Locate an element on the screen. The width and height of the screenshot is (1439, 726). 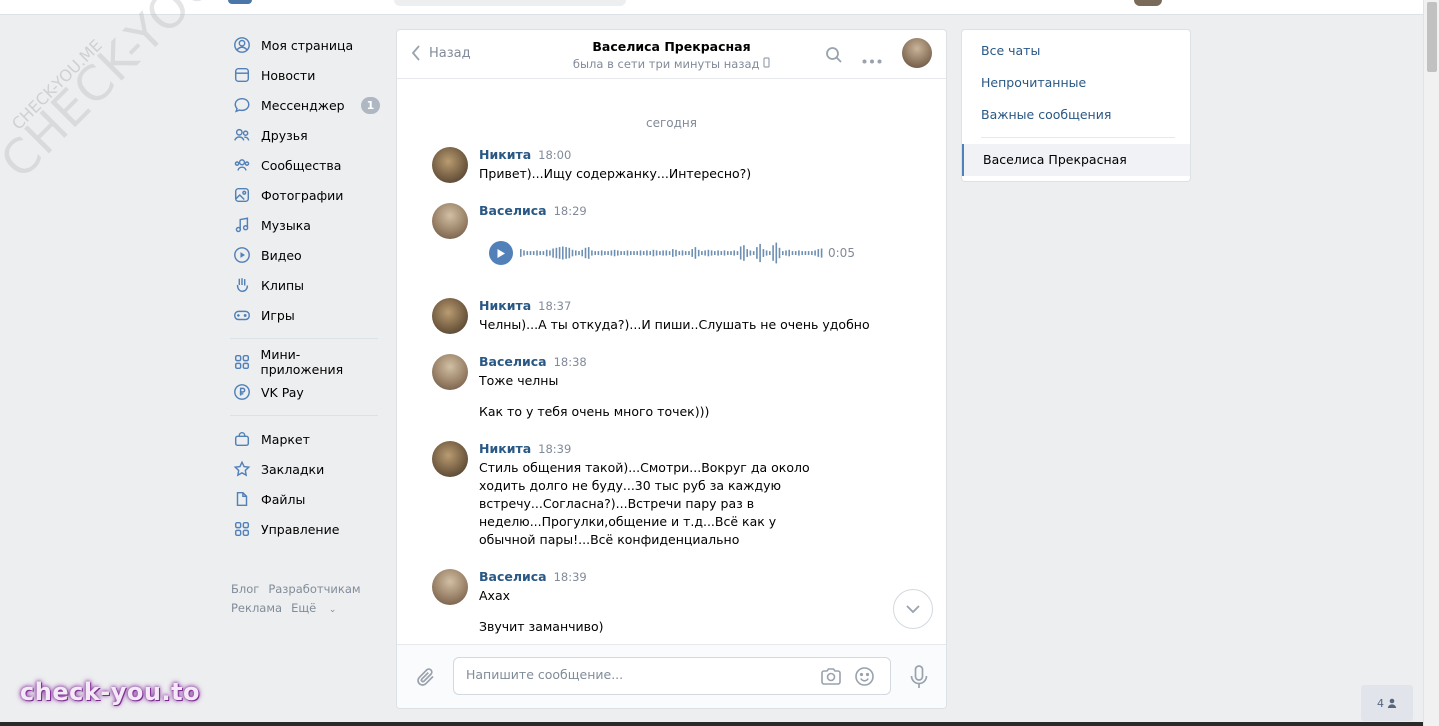
nav-item-bookmarks: Закладки is located at coordinates (305, 469).